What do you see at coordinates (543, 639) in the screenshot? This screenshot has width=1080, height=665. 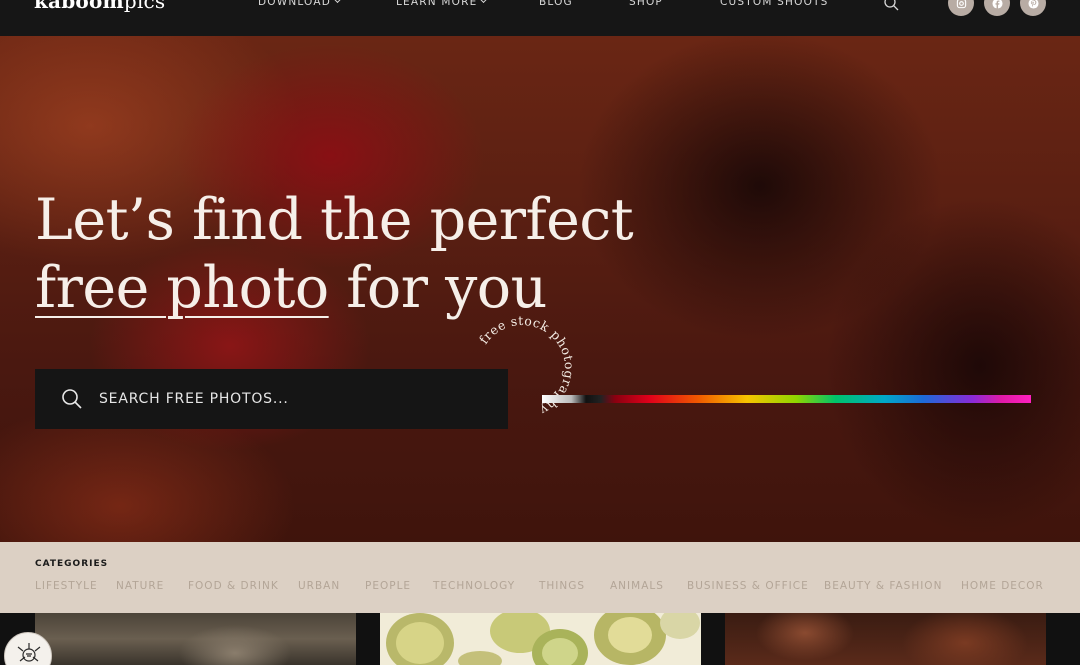 I see `citrus-slices-image` at bounding box center [543, 639].